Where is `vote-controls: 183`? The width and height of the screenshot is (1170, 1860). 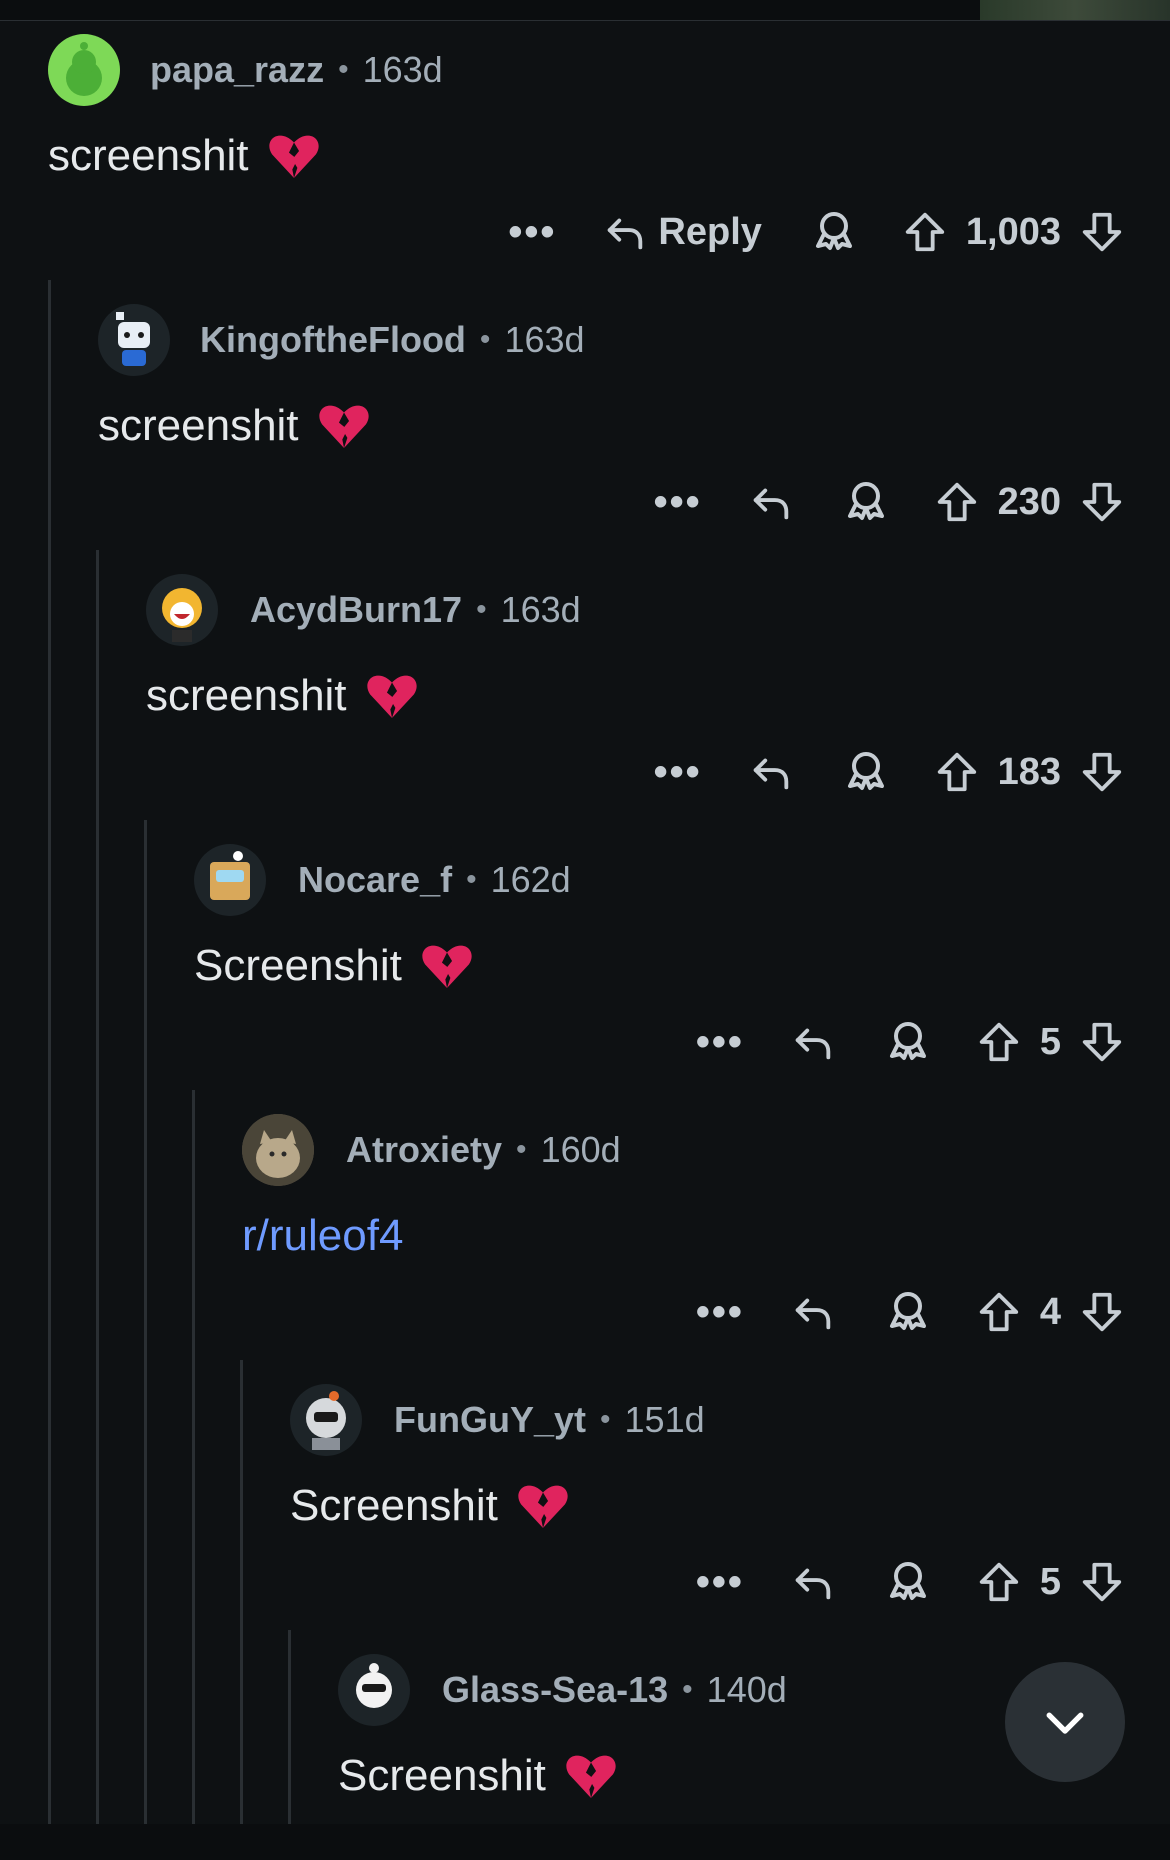
vote-controls: 183 is located at coordinates (1029, 772).